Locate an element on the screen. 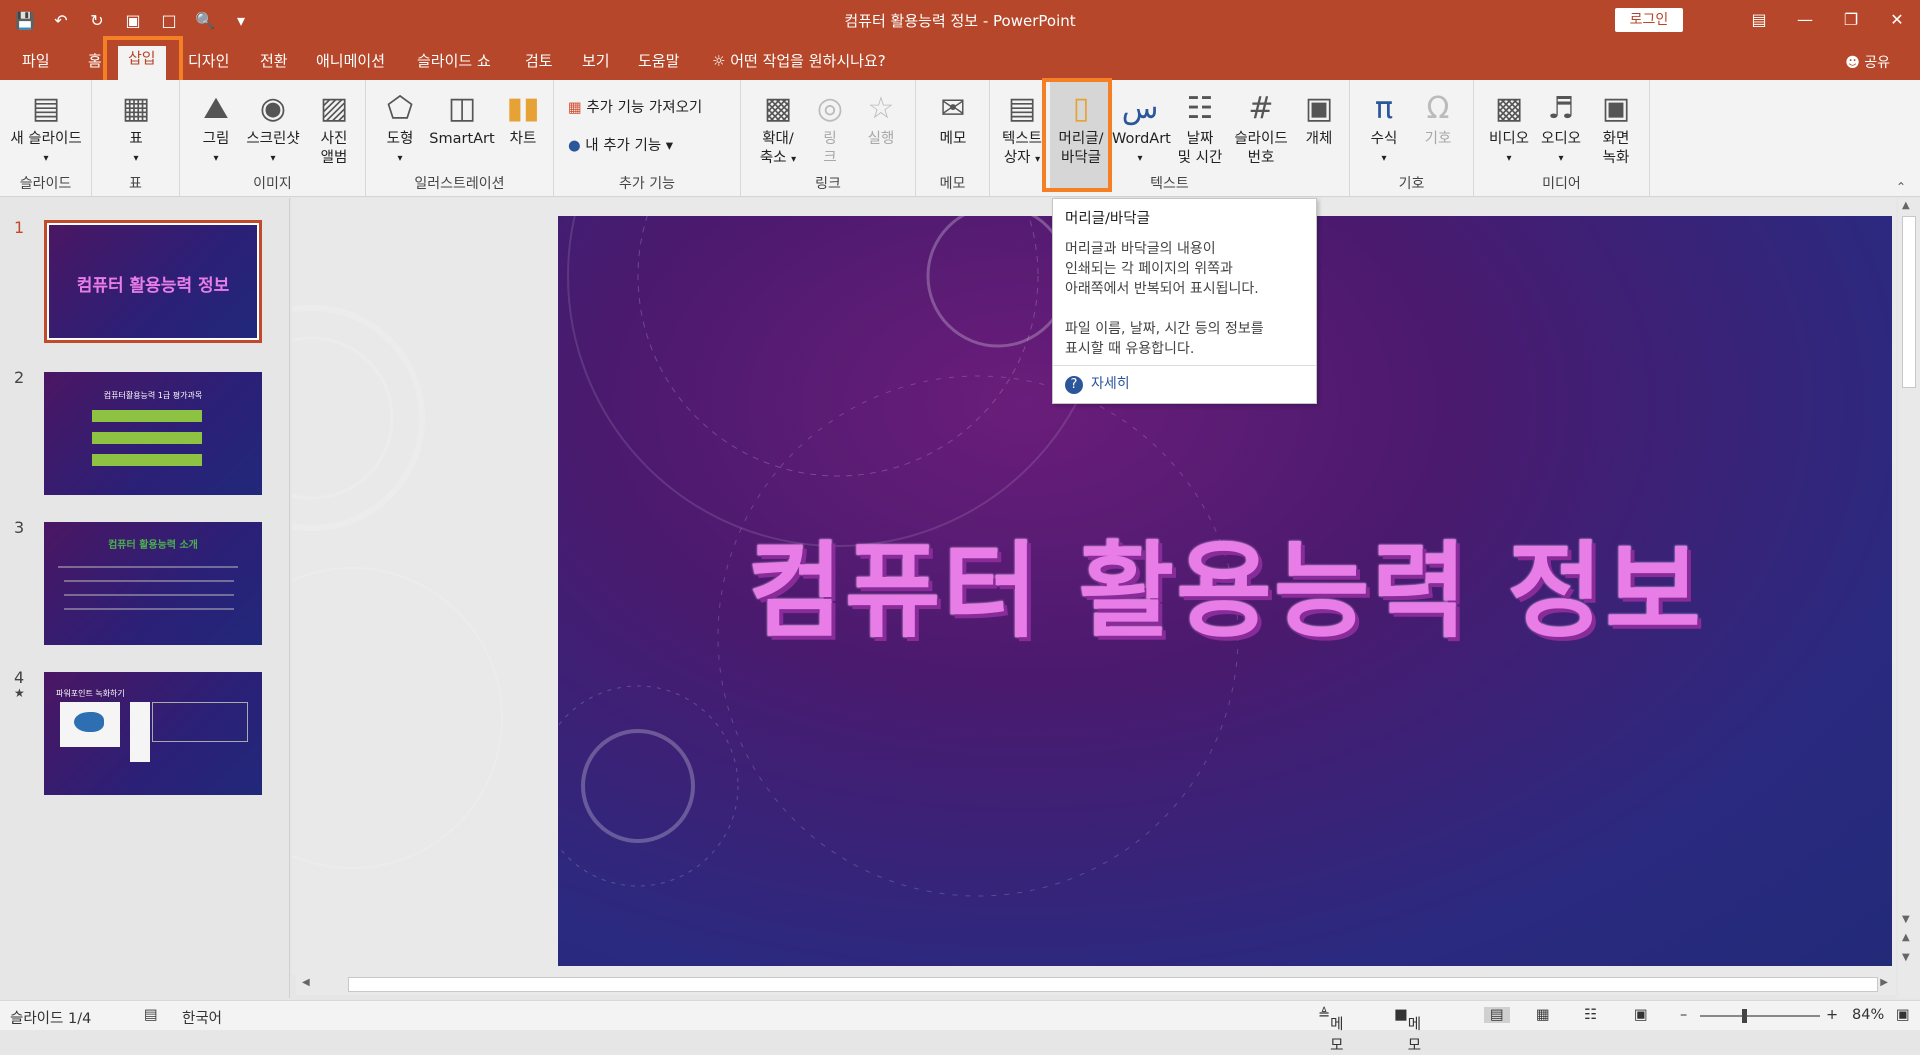  previous-slide-icon: ▲ is located at coordinates (1906, 937).